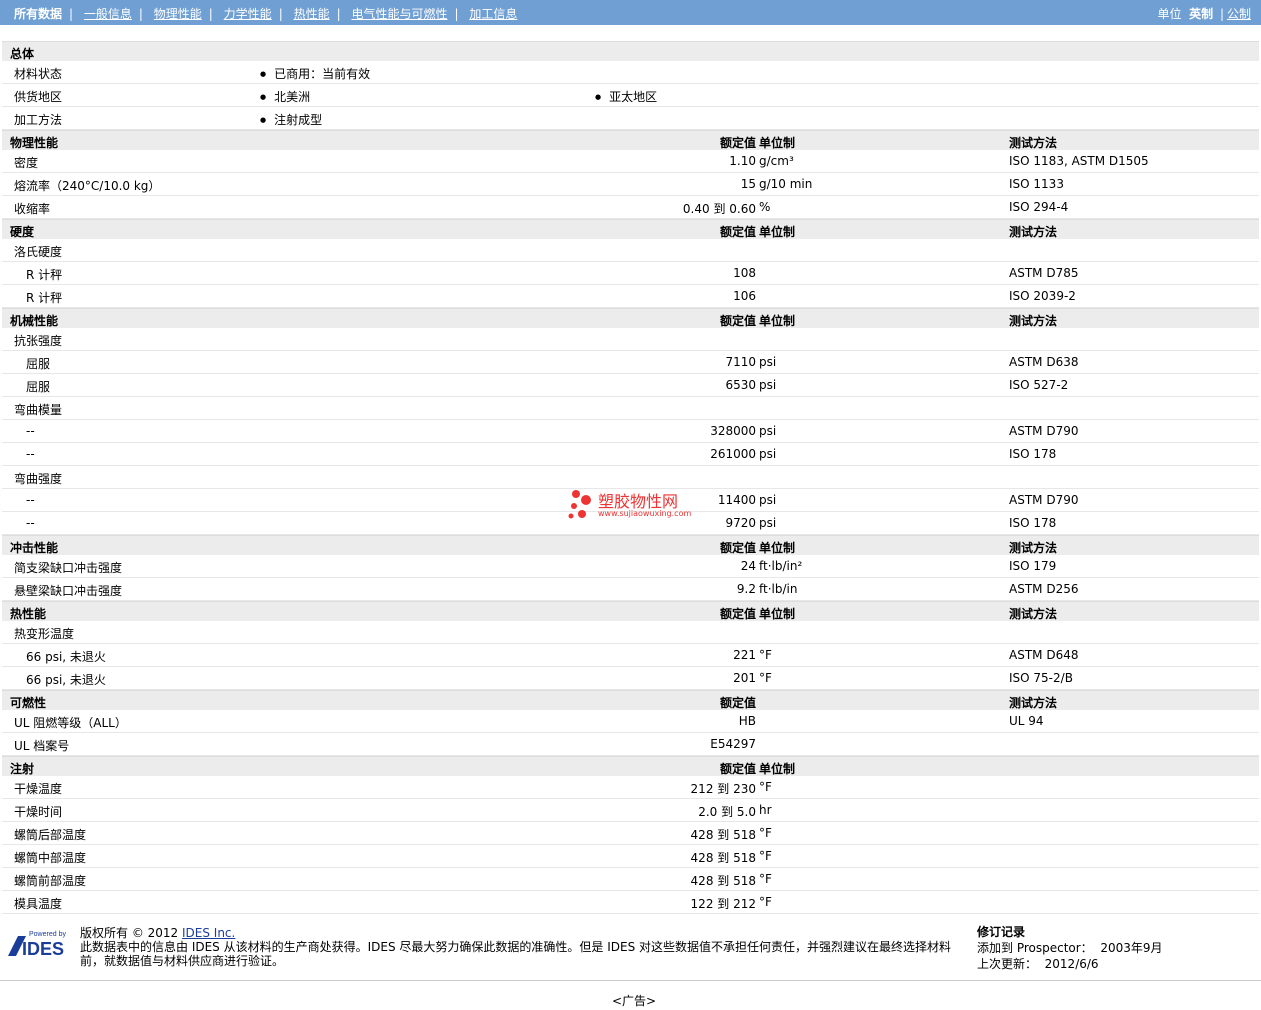 This screenshot has height=1010, width=1261. Describe the element at coordinates (68, 591) in the screenshot. I see `row-label: 悬壁梁缺口冲击强度` at that location.